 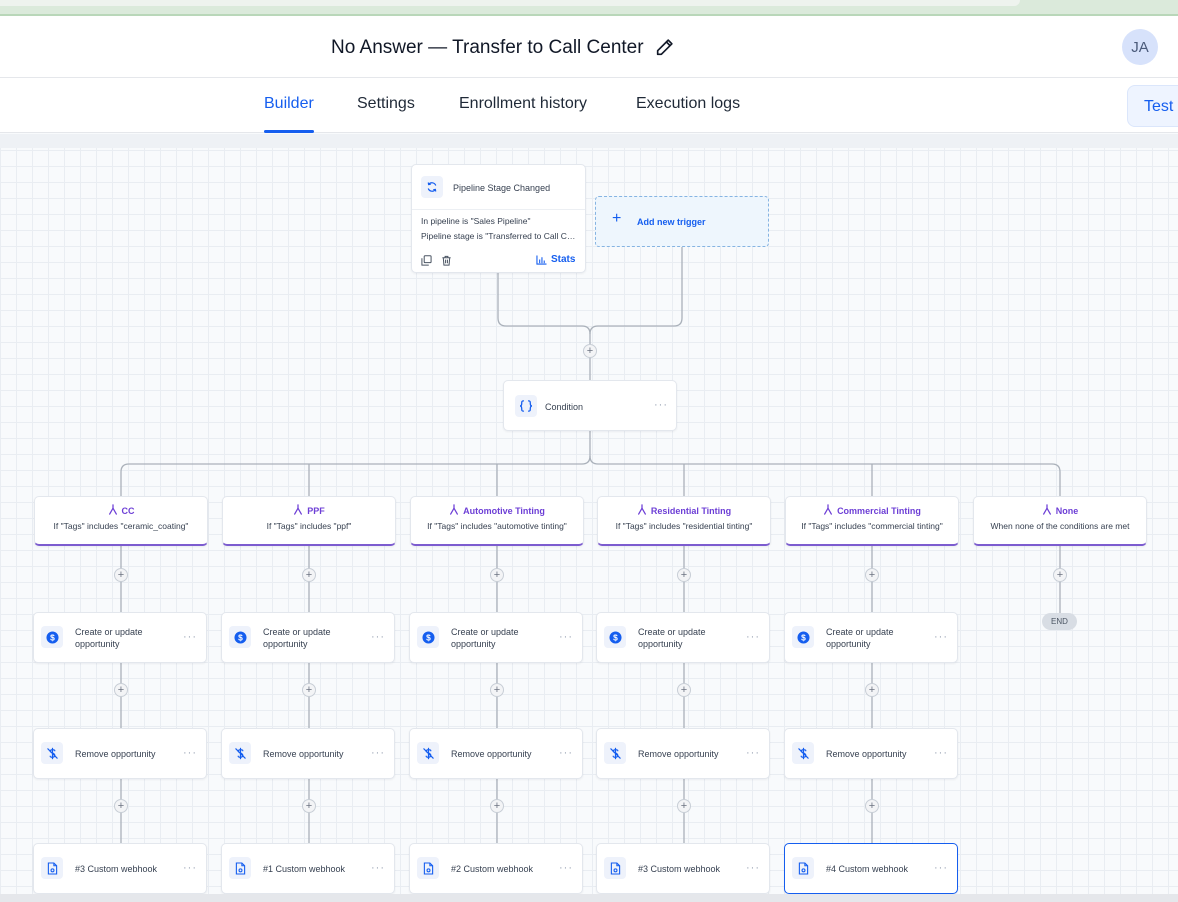 What do you see at coordinates (871, 868) in the screenshot?
I see `custom-webhook-node: #4 Custom webhook ···` at bounding box center [871, 868].